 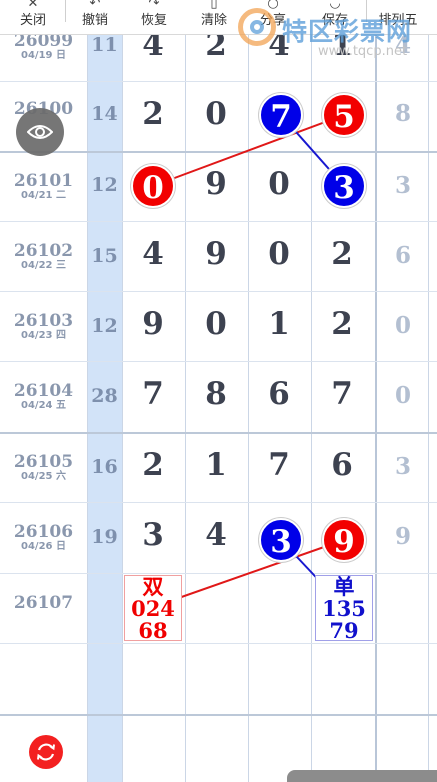 I want to click on redo-button: ↷ 恢复, so click(x=154, y=17).